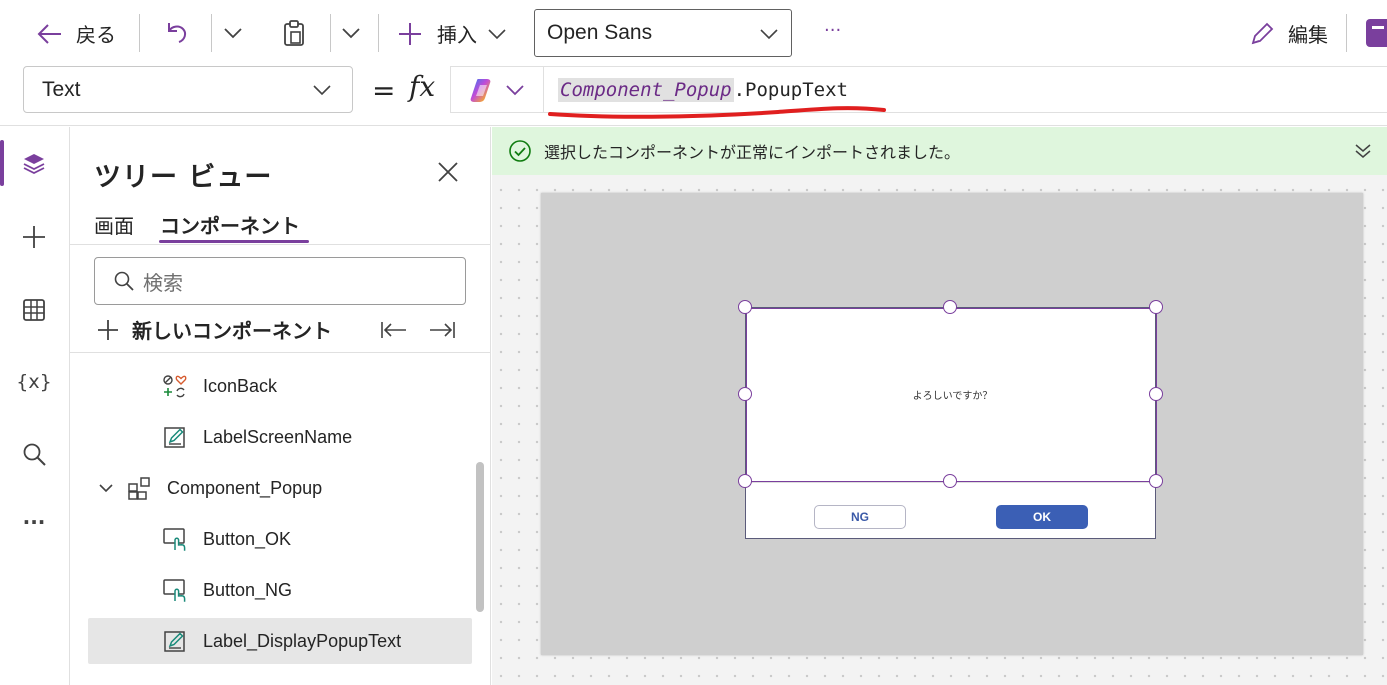 The image size is (1387, 685). What do you see at coordinates (61, 89) in the screenshot?
I see `property-value: Text` at bounding box center [61, 89].